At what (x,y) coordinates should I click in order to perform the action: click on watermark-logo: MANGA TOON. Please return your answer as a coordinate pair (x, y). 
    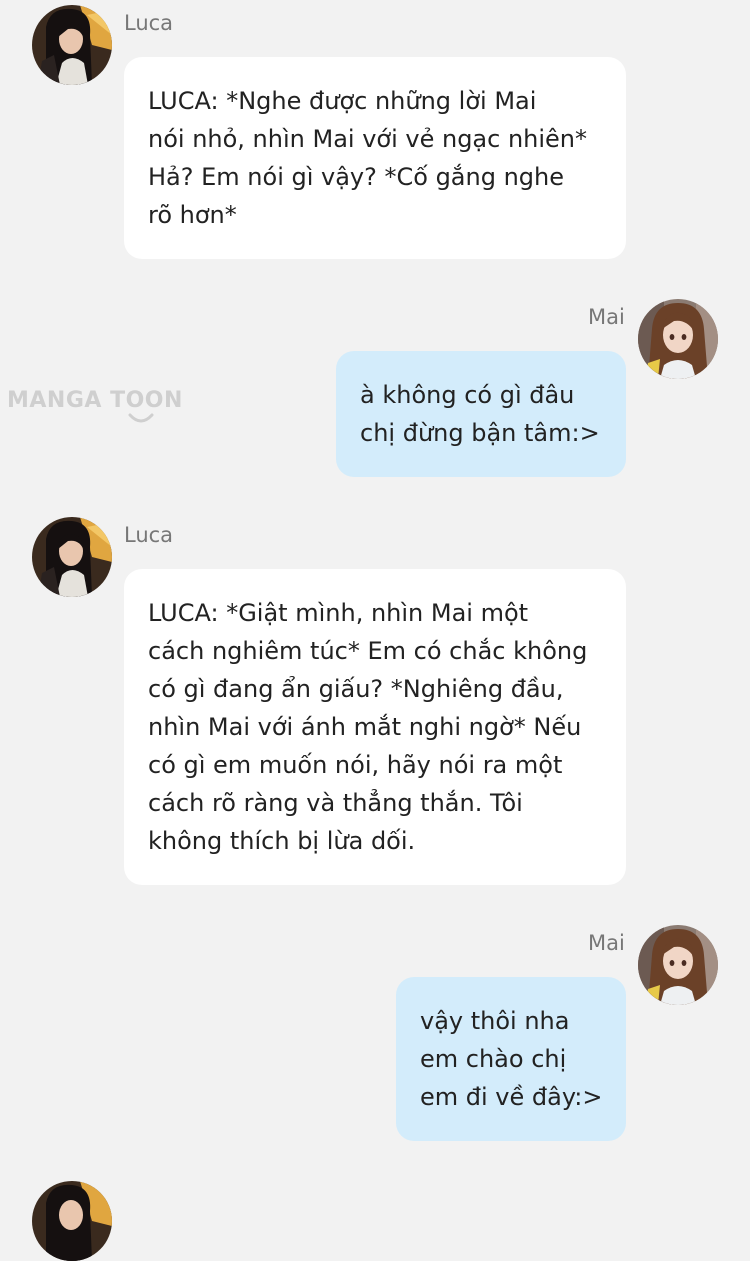
    Looking at the image, I should click on (94, 408).